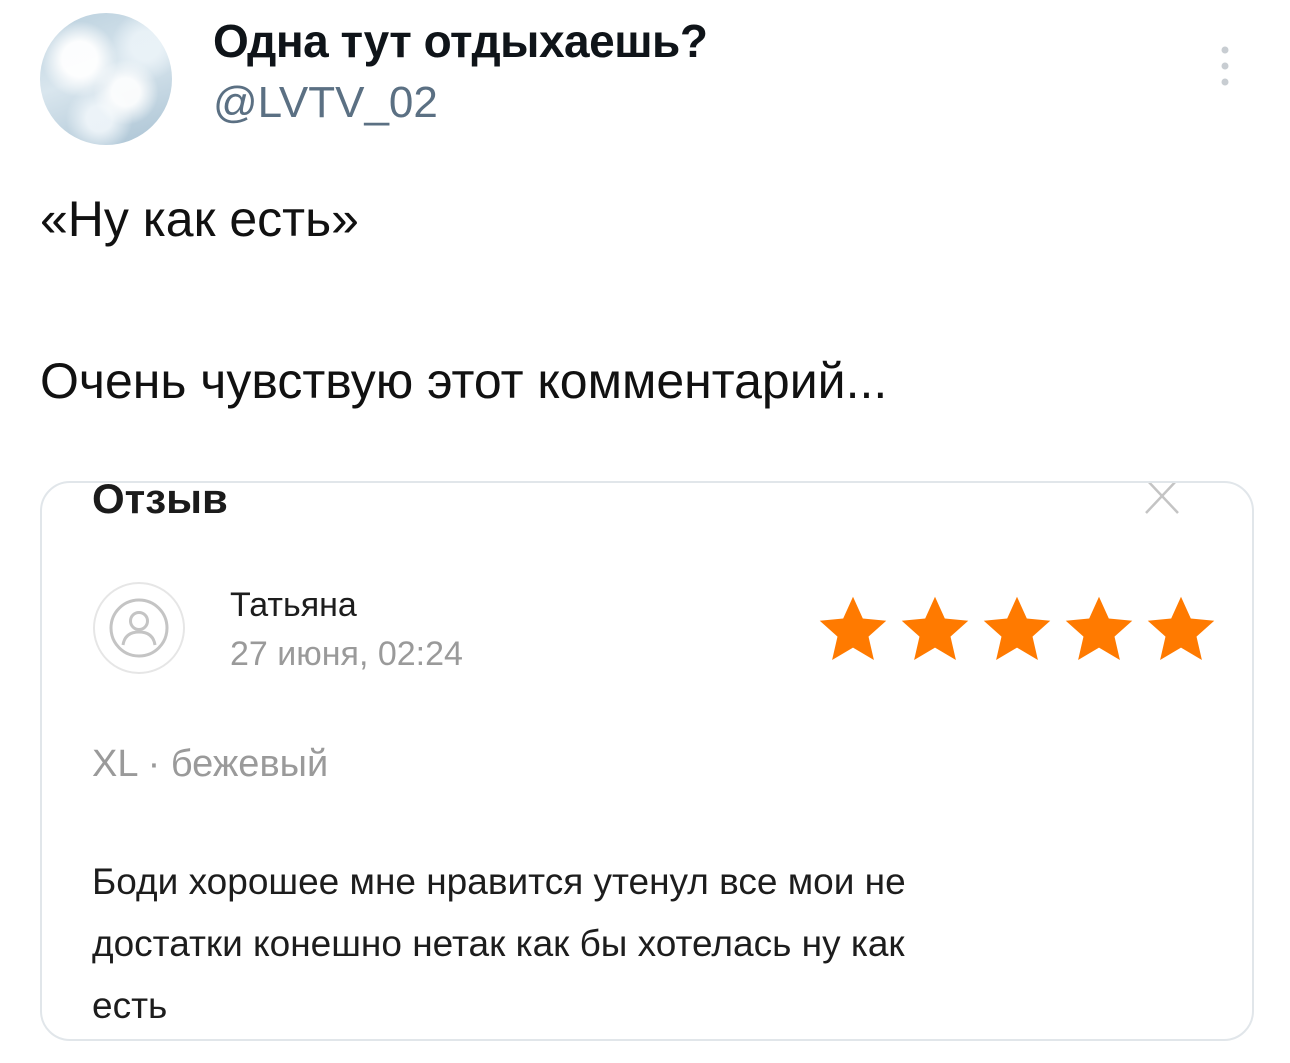 The image size is (1290, 1063). Describe the element at coordinates (160, 501) in the screenshot. I see `review-card-title: Отзыв` at that location.